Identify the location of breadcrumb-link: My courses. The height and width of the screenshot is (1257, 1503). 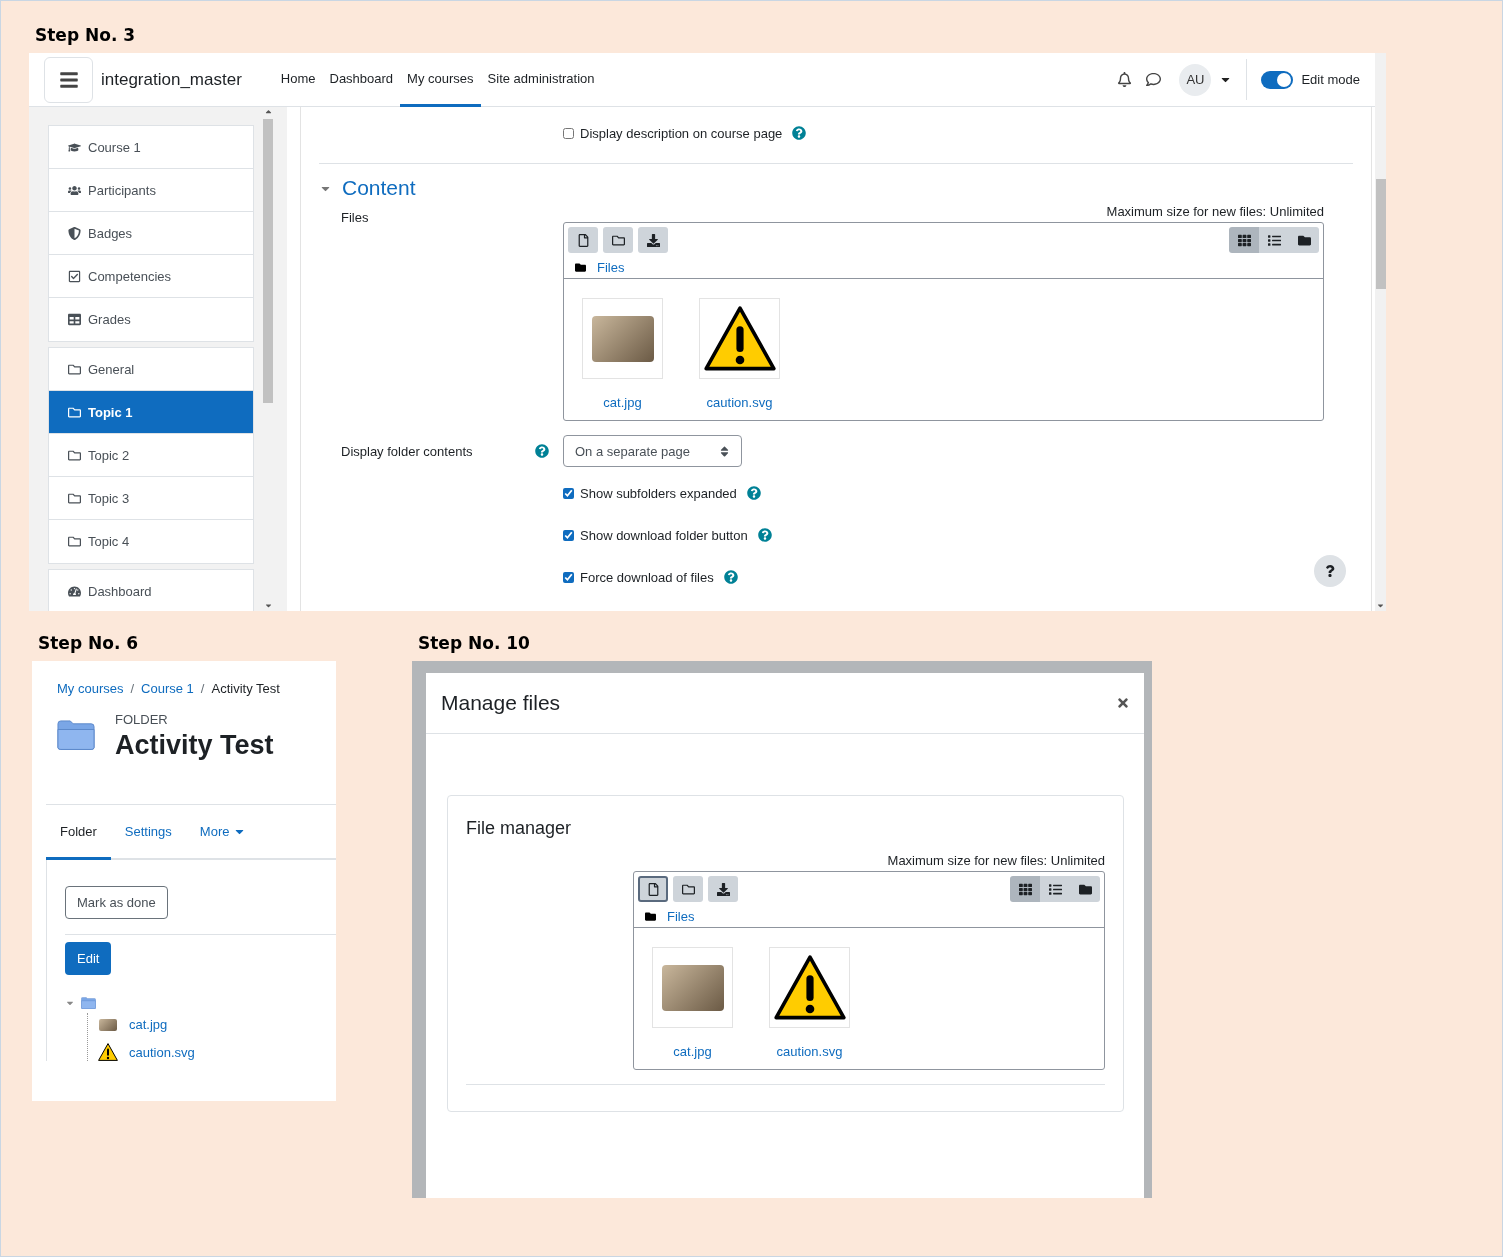
(90, 688).